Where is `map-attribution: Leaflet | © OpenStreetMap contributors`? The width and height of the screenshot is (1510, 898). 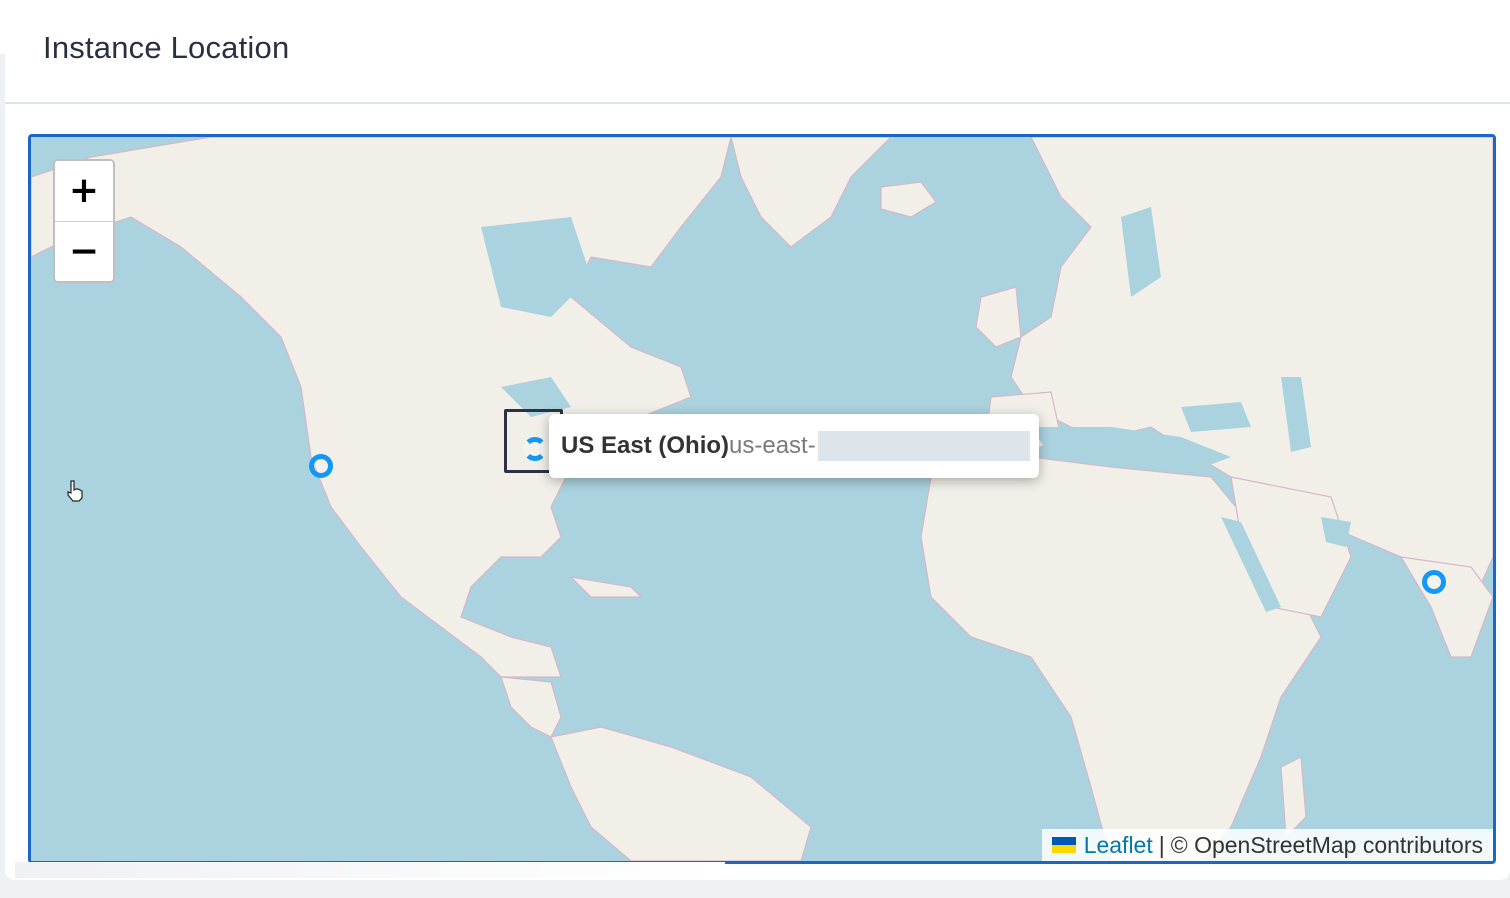 map-attribution: Leaflet | © OpenStreetMap contributors is located at coordinates (1267, 845).